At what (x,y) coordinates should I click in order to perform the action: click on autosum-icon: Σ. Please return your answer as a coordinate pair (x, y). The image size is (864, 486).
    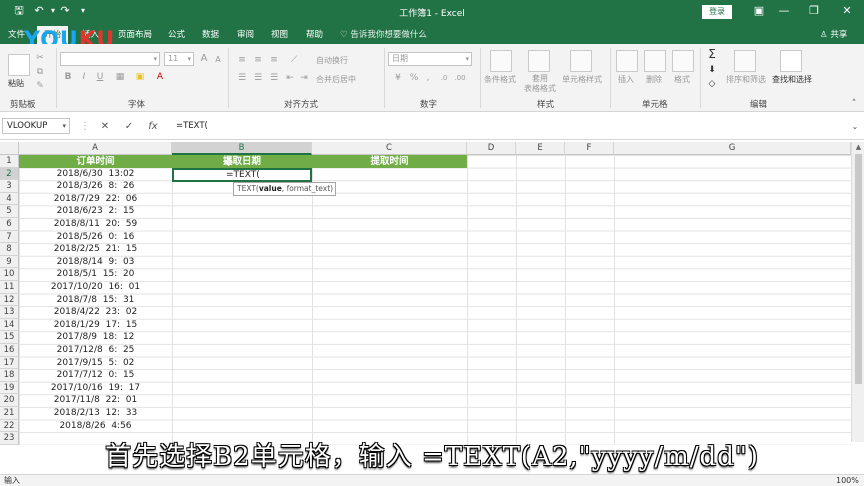
    Looking at the image, I should click on (712, 54).